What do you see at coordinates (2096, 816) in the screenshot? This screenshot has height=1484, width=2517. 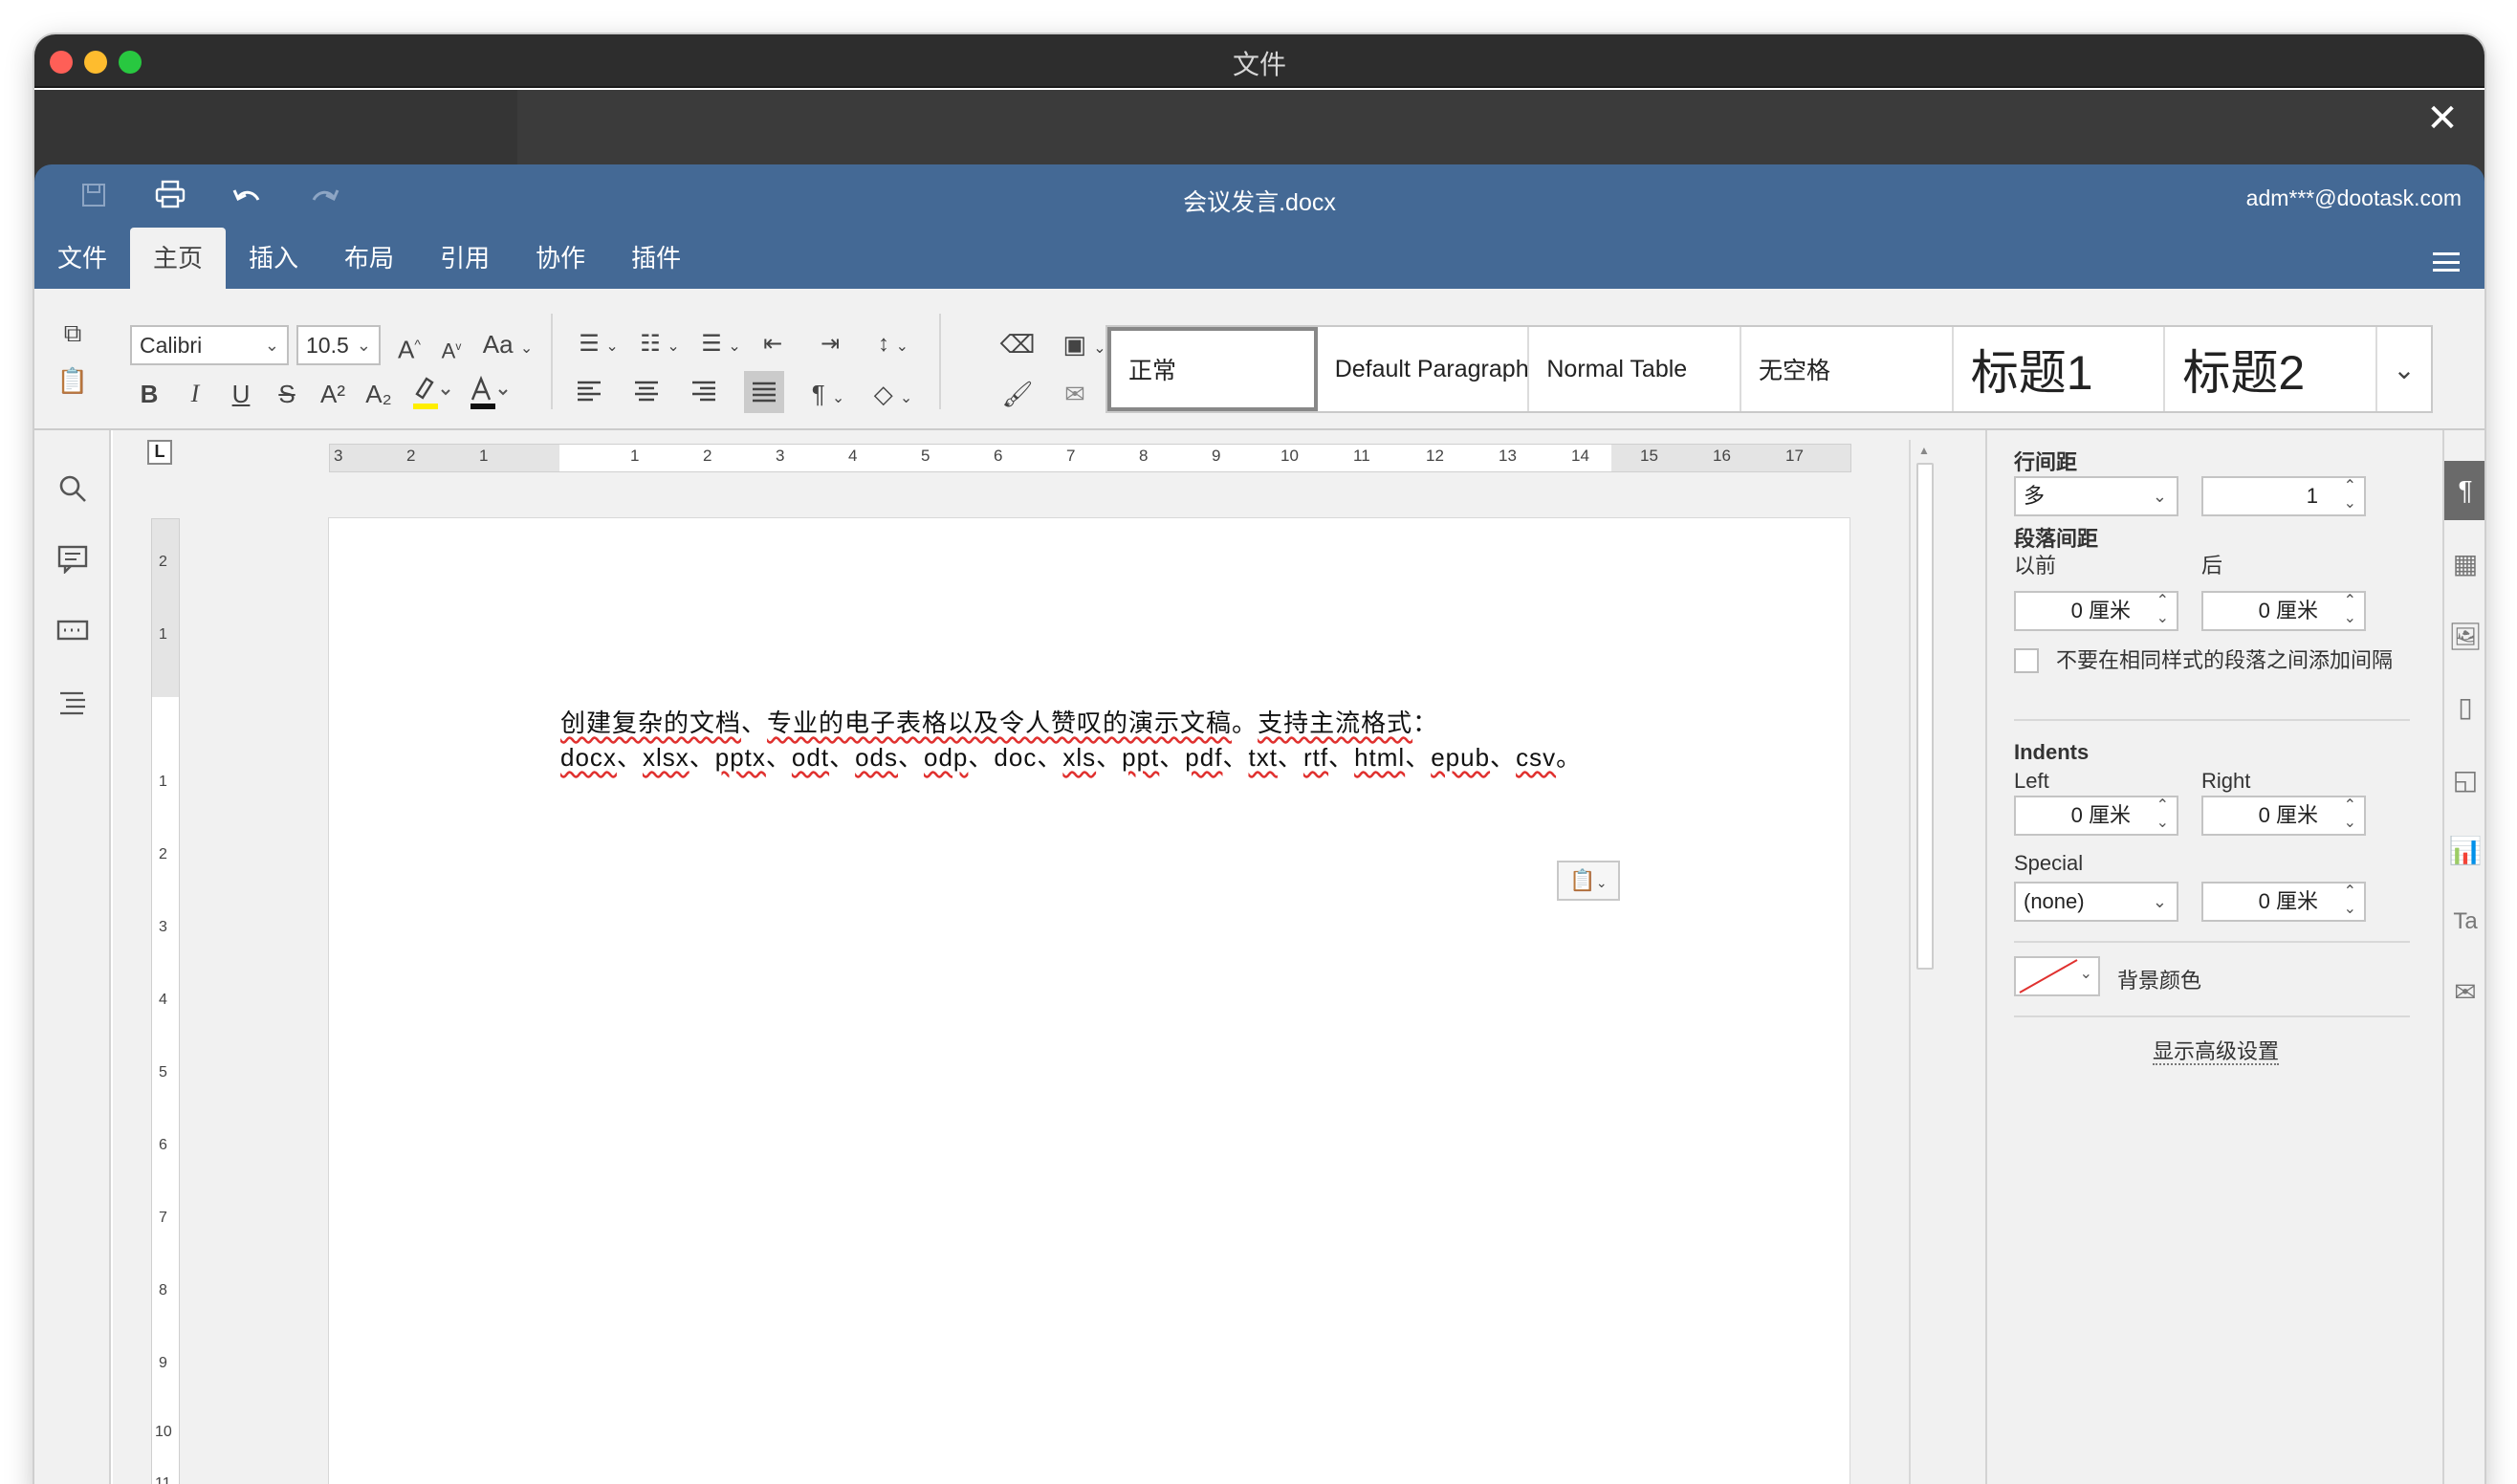 I see `indent-left-input: 0 厘米 ⌃ ⌄` at bounding box center [2096, 816].